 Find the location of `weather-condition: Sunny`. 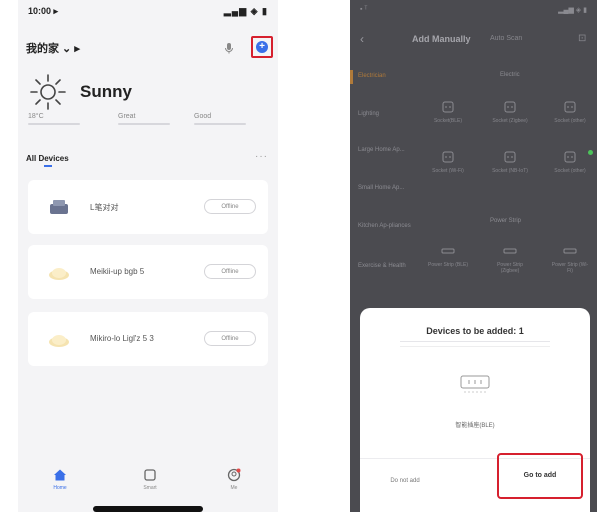

weather-condition: Sunny is located at coordinates (106, 91).